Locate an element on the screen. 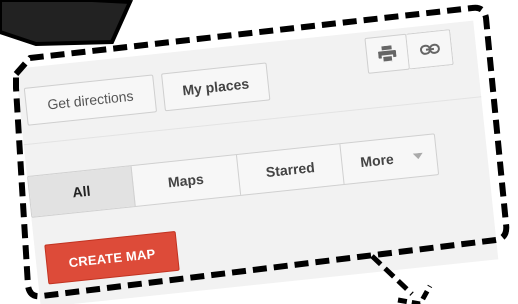 The image size is (518, 304). pointer-arrow-head is located at coordinates (415, 294).